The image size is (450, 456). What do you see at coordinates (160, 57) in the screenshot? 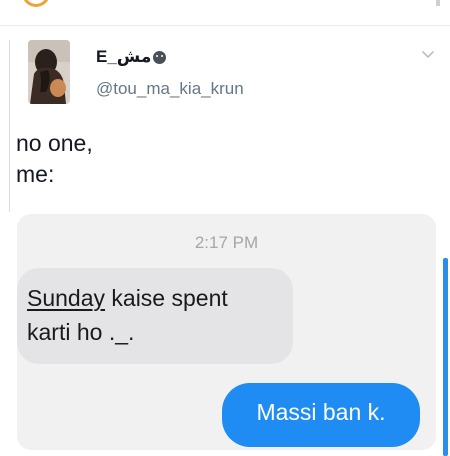
I see `smiley-emoji-icon` at bounding box center [160, 57].